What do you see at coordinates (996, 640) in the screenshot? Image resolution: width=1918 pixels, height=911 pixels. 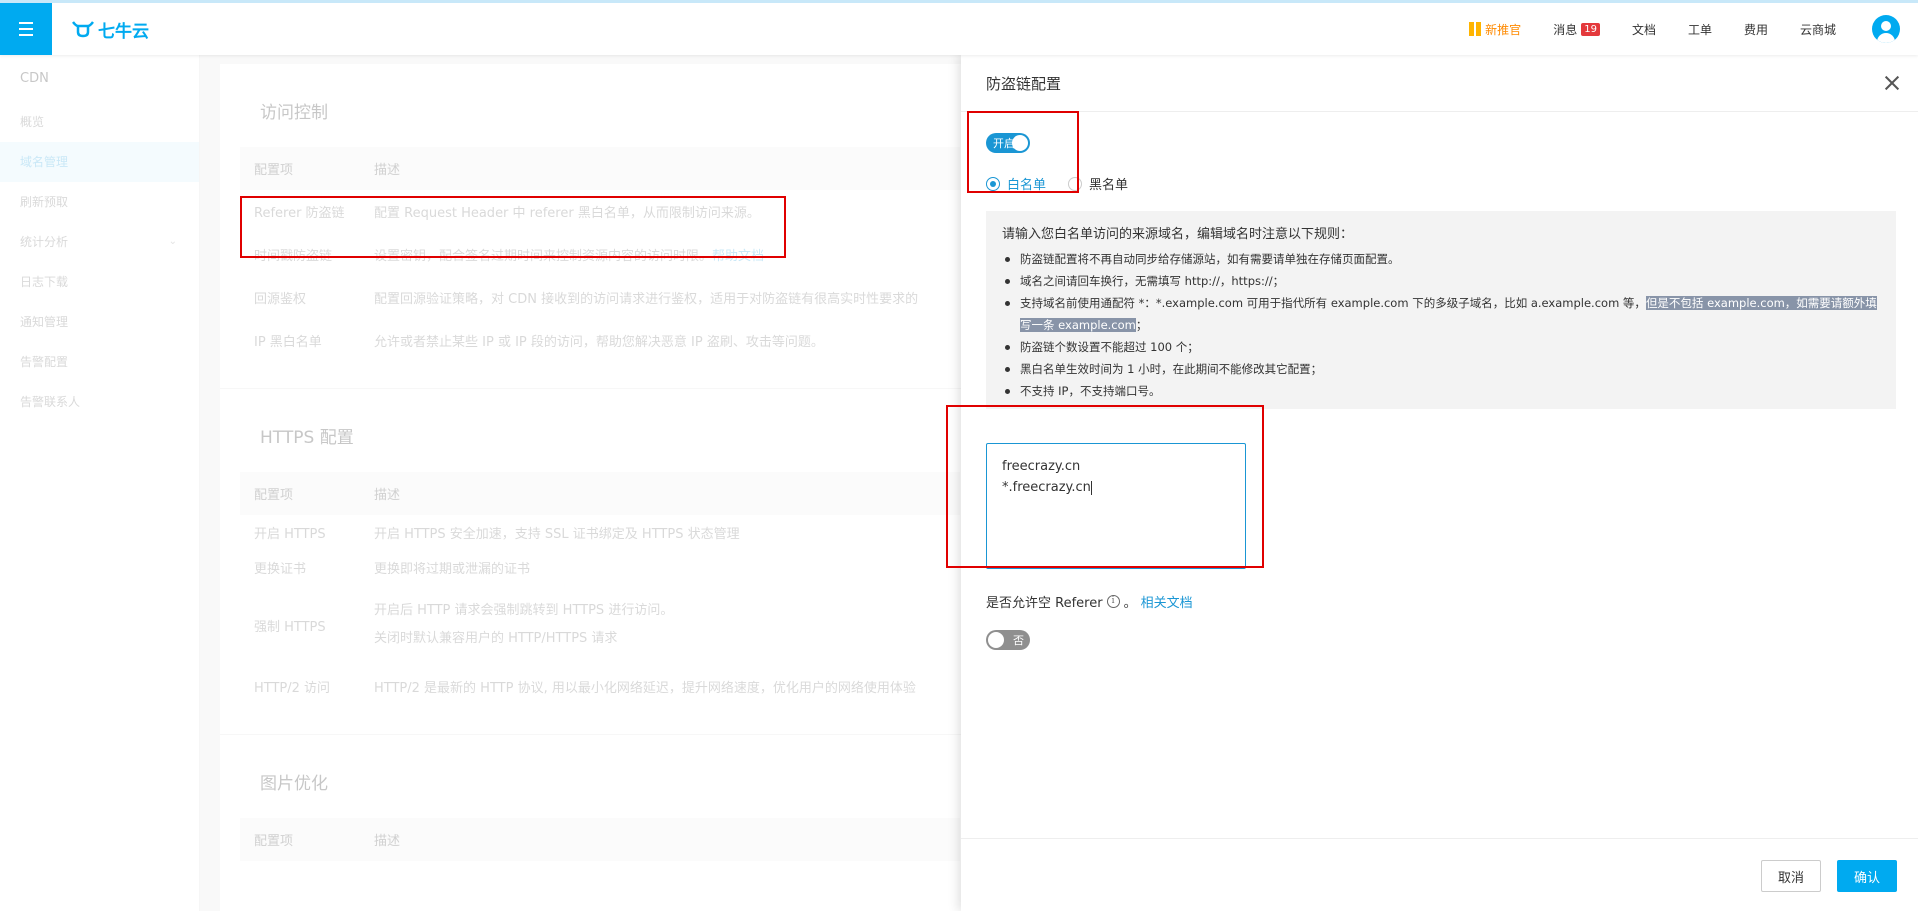 I see `toggle-knob` at bounding box center [996, 640].